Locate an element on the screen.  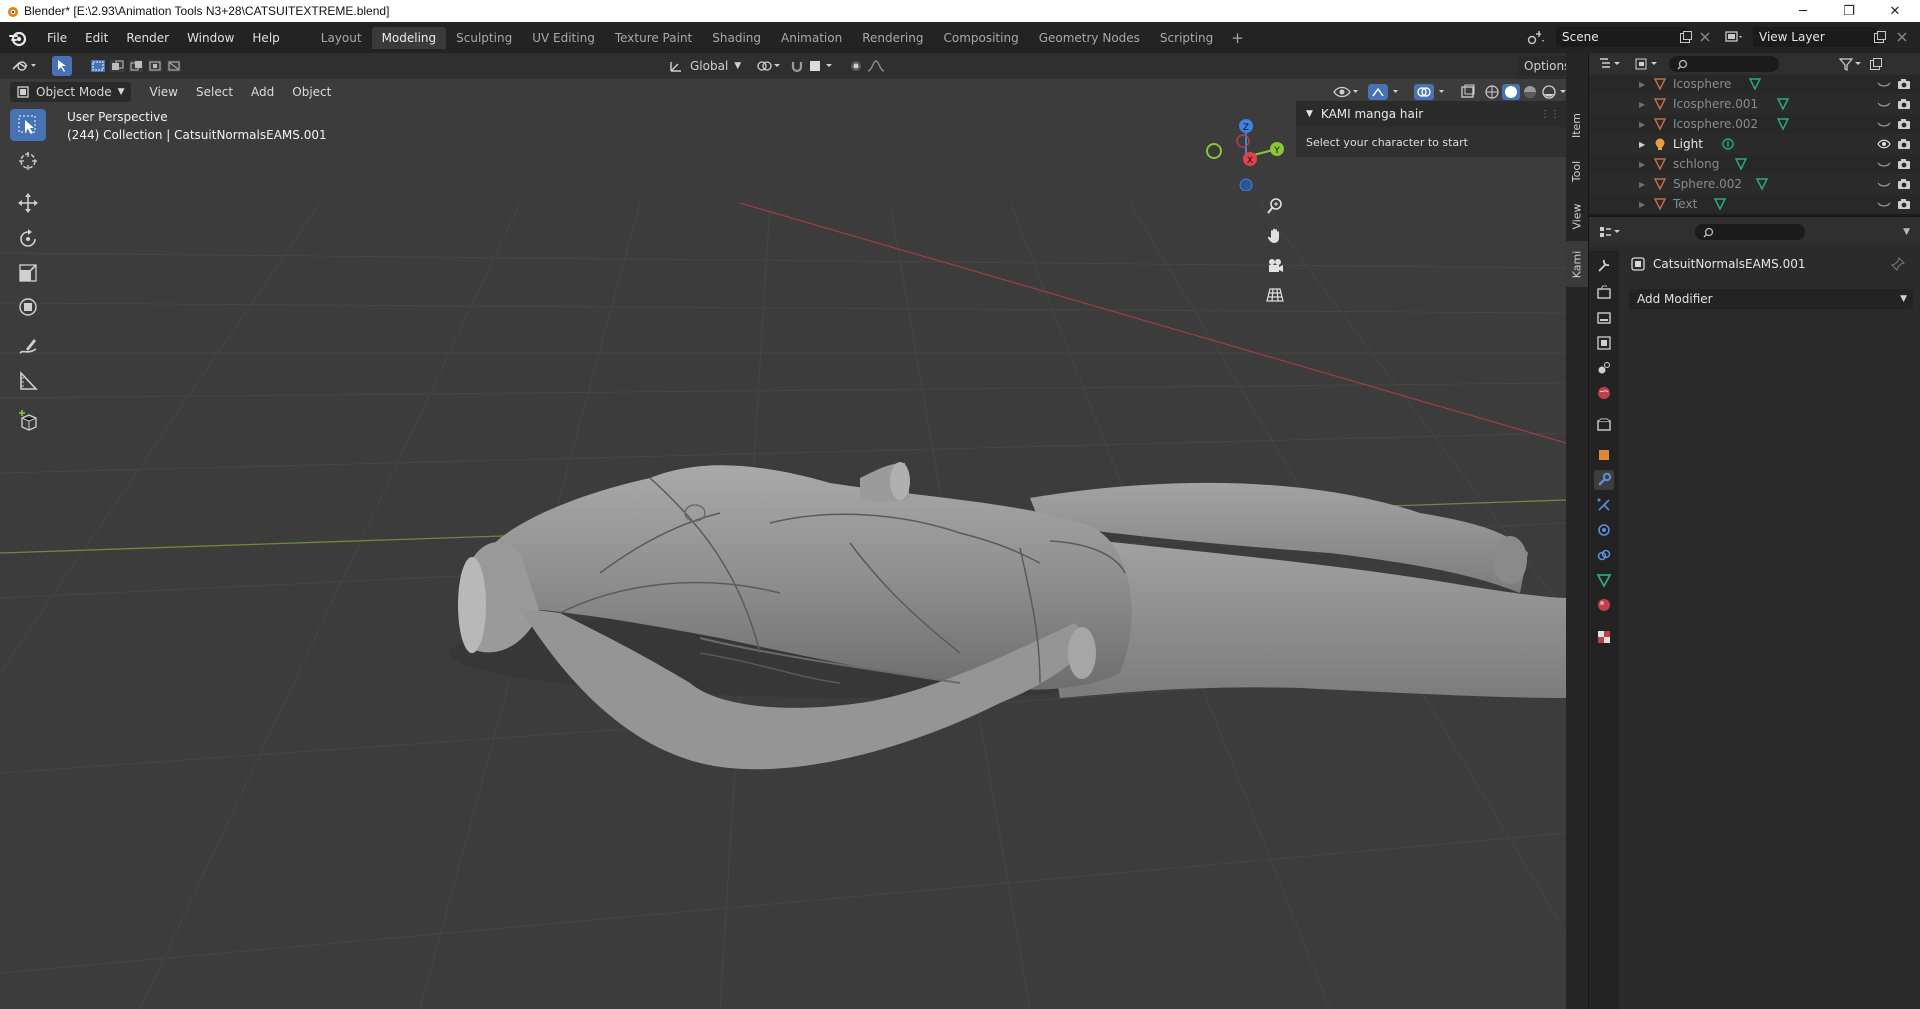
view-layer-icon is located at coordinates (1604, 343).